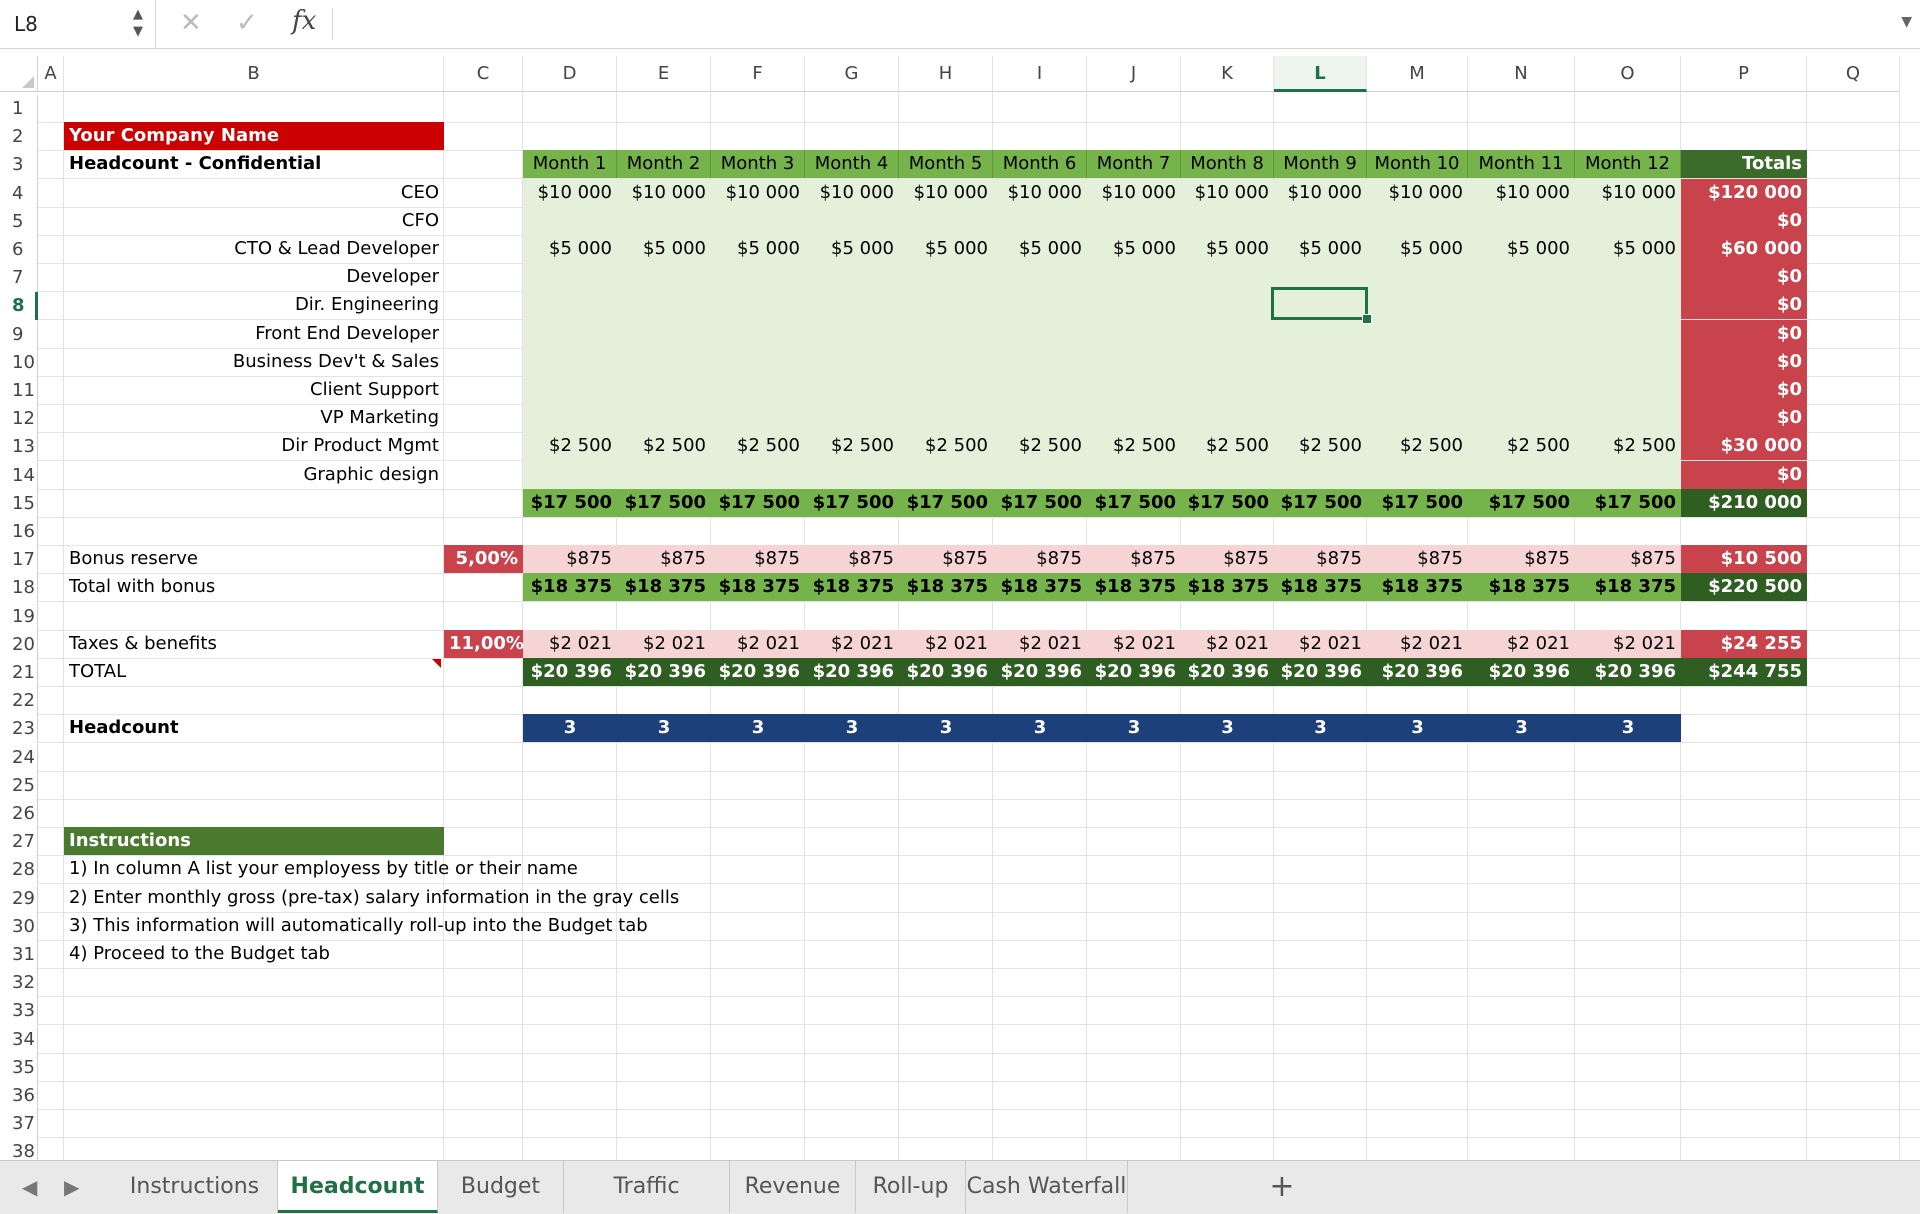 The height and width of the screenshot is (1214, 1920). Describe the element at coordinates (19, 1011) in the screenshot. I see `row-header-33: 33` at that location.